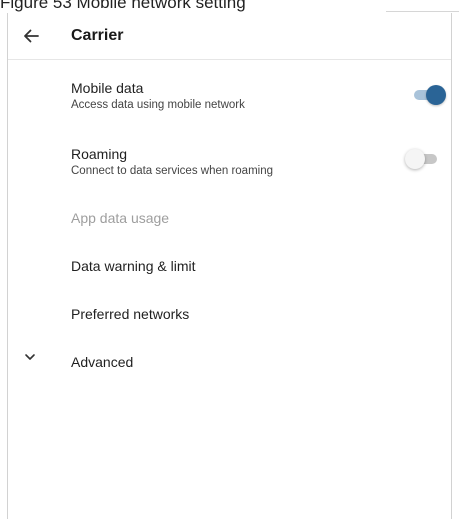 The image size is (459, 519). I want to click on chevron-down-icon, so click(30, 359).